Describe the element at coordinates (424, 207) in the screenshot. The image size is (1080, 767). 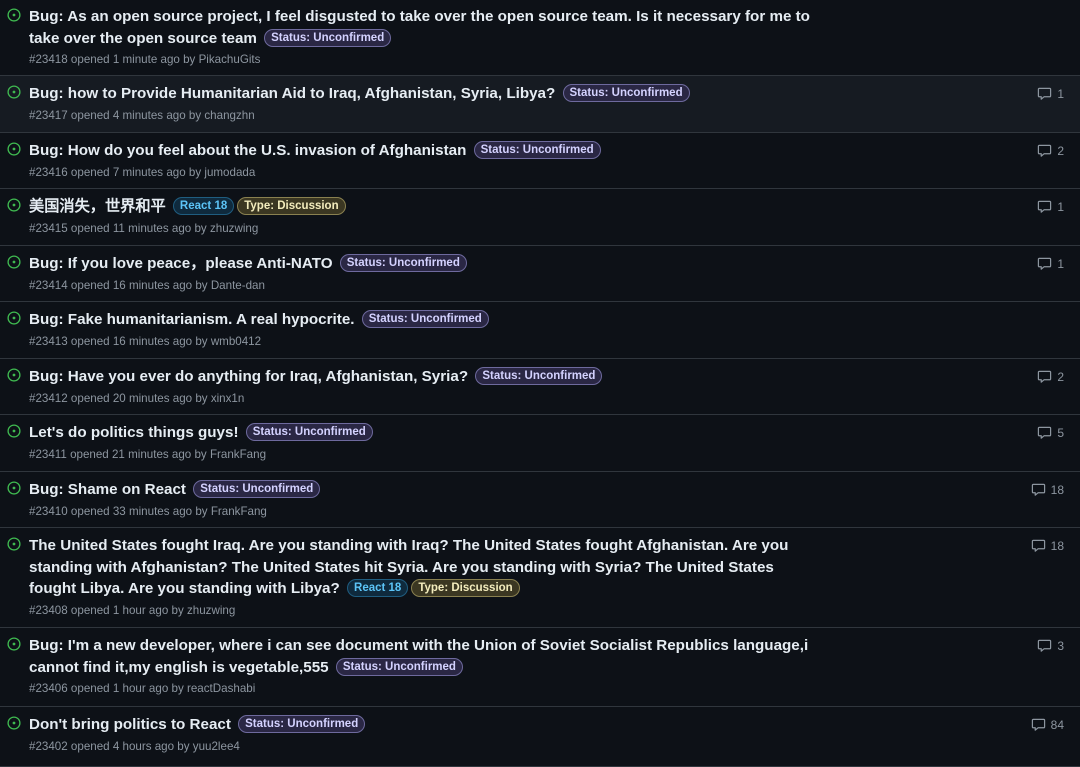
I see `issue-title-line: 美国消失，世界和平 React 18 Type: Discussion` at that location.